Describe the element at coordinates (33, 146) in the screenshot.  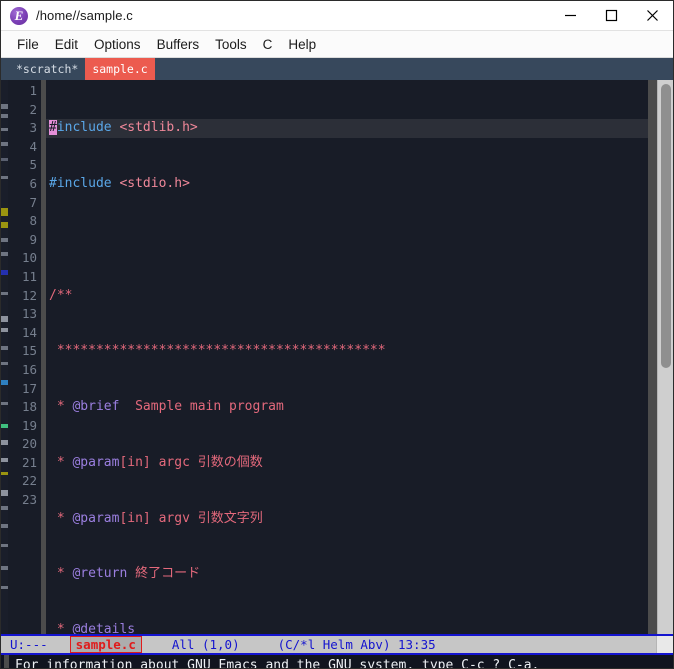
I see `line-number: 4` at that location.